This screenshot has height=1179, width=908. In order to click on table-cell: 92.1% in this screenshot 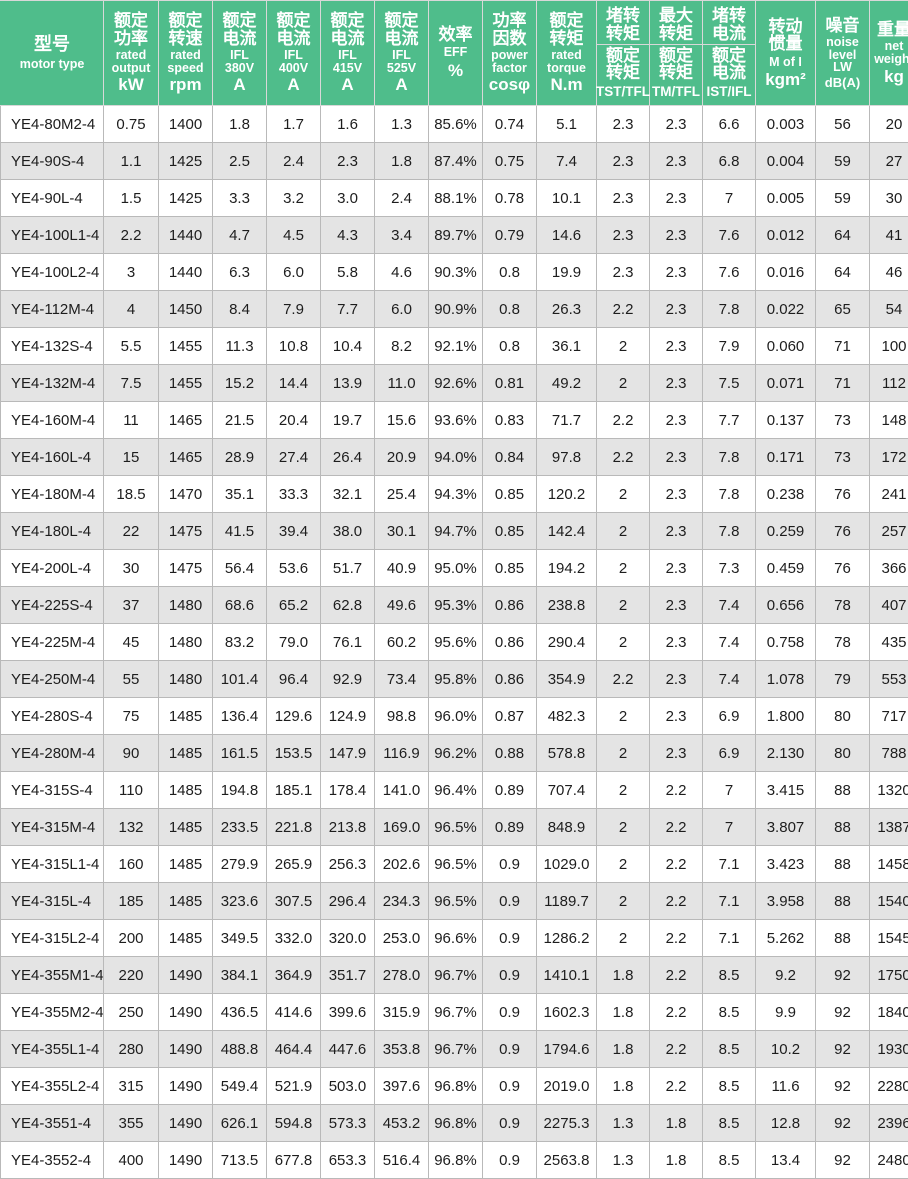, I will do `click(456, 346)`.